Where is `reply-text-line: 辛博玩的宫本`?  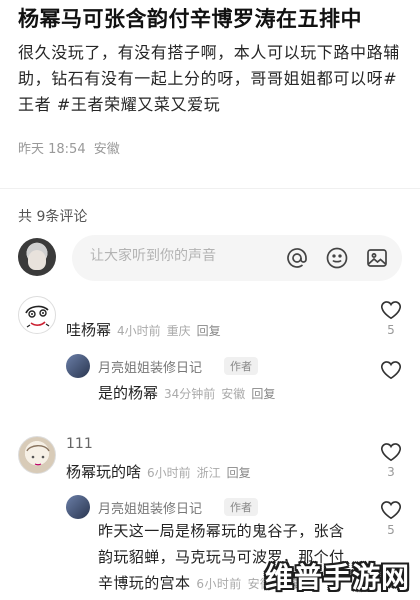 reply-text-line: 辛博玩的宫本 is located at coordinates (144, 583).